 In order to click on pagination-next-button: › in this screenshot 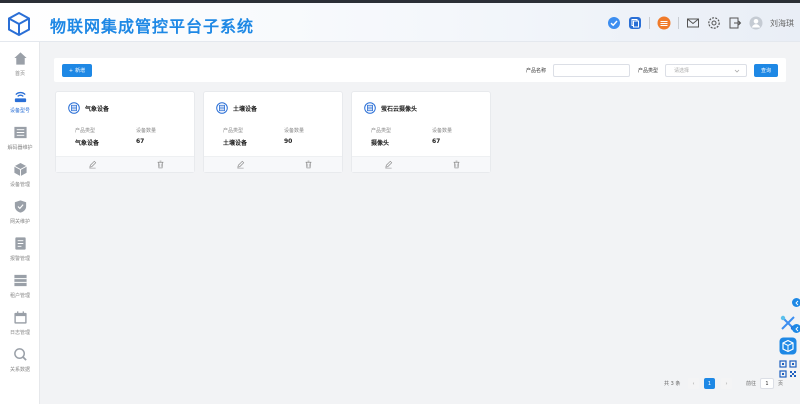, I will do `click(726, 383)`.